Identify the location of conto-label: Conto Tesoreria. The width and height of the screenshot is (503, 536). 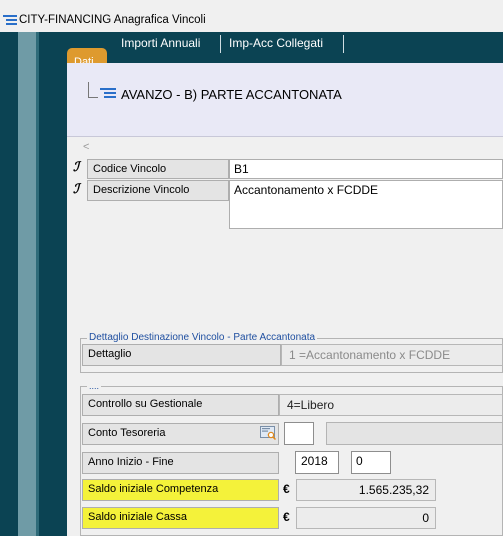
(180, 434).